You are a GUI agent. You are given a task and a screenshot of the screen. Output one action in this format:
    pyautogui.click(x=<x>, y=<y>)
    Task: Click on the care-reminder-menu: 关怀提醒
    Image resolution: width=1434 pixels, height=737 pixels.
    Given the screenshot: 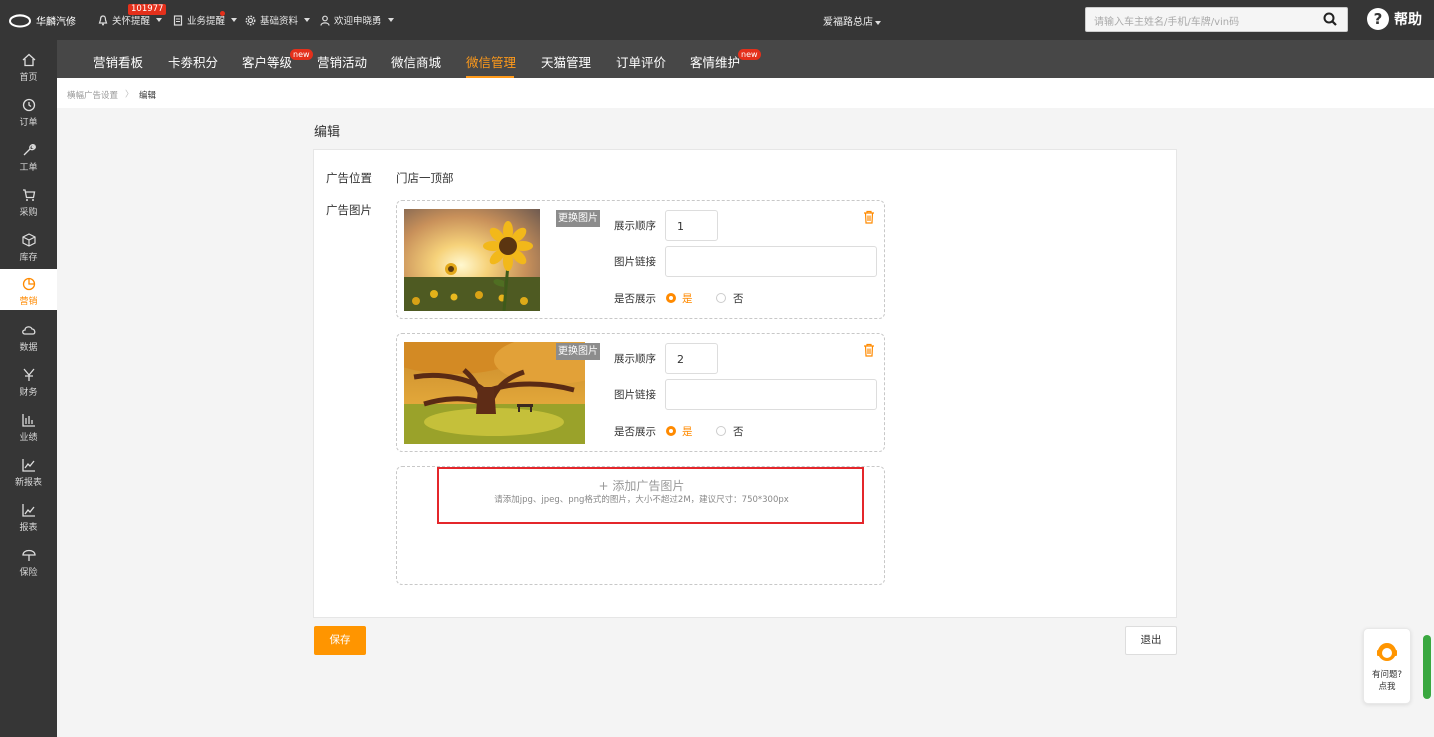 What is the action you would take?
    pyautogui.click(x=130, y=20)
    